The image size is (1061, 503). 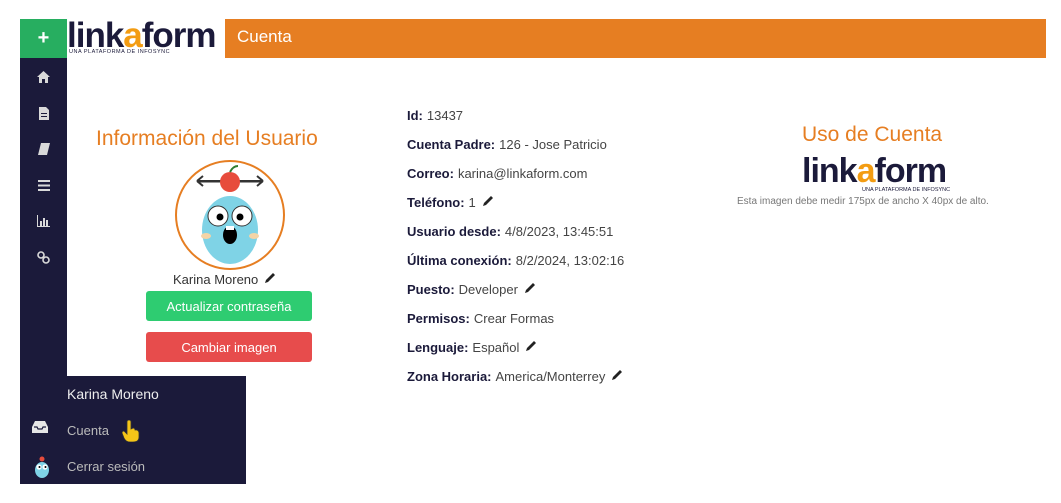 What do you see at coordinates (874, 171) in the screenshot?
I see `usage-logo-wordmark: linkaform` at bounding box center [874, 171].